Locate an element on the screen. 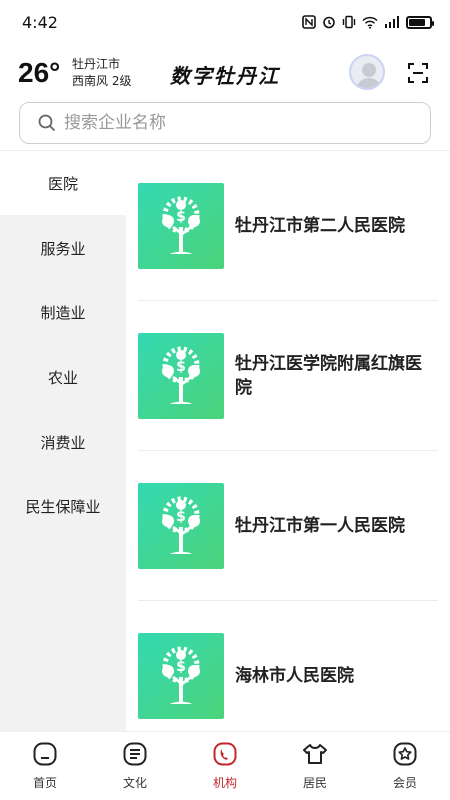 Image resolution: width=450 pixels, height=800 pixels. tab-label: 机构 is located at coordinates (224, 783).